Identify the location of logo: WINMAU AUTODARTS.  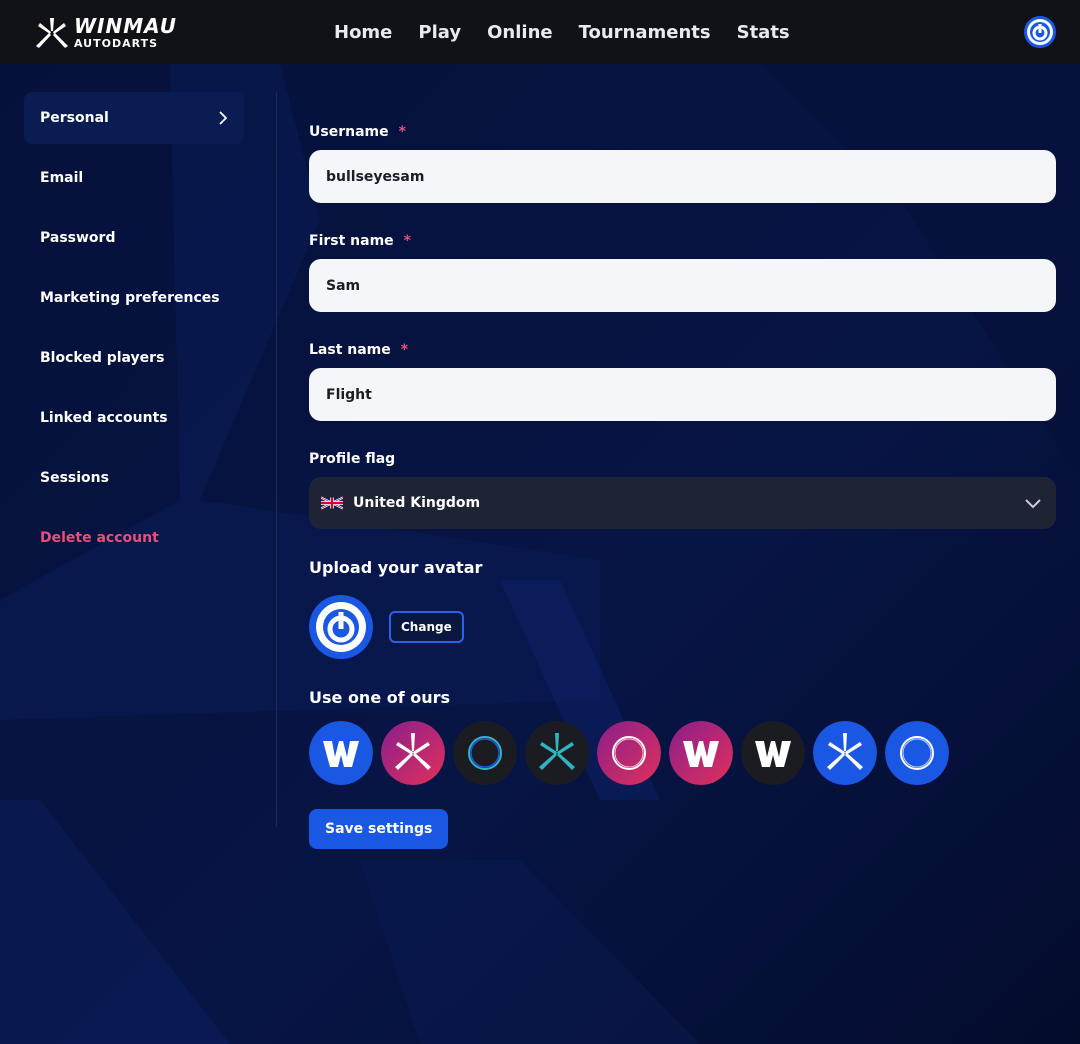
(106, 32).